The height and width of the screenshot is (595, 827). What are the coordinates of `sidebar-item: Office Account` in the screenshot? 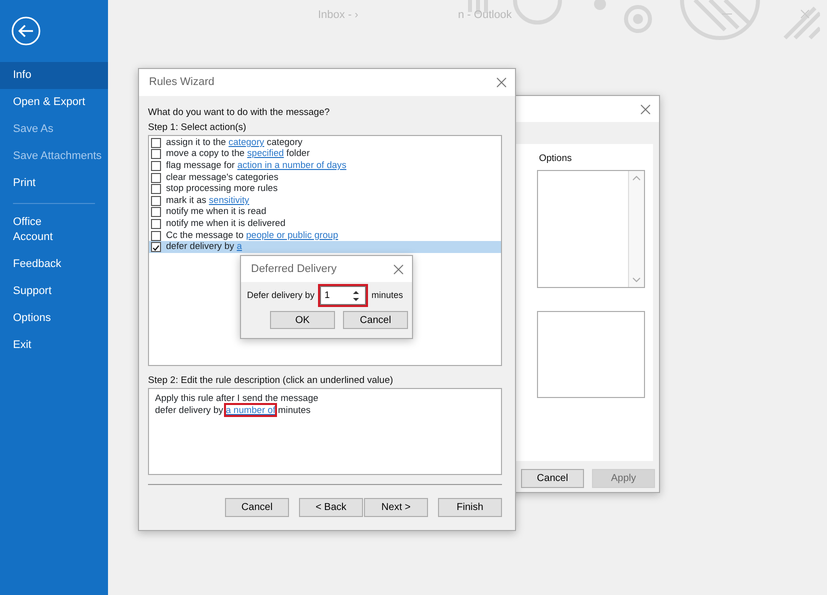 It's located at (35, 230).